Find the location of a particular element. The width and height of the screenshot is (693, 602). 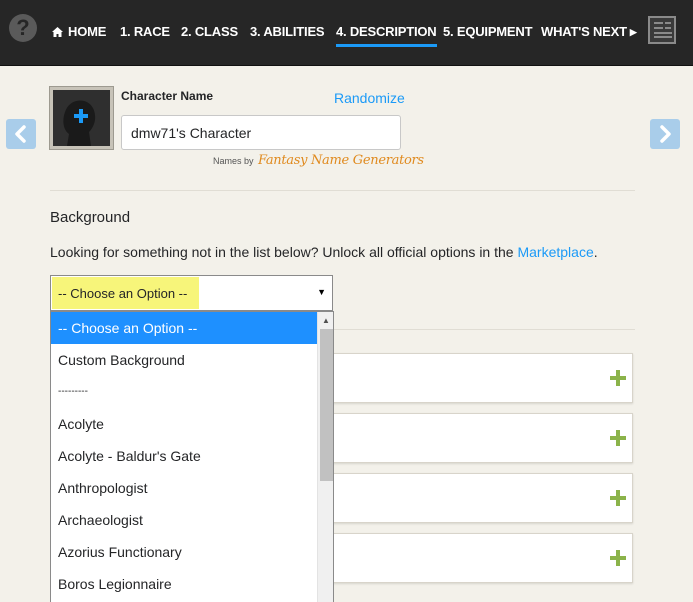

dropdown-option: Azorius Functionary is located at coordinates (184, 552).